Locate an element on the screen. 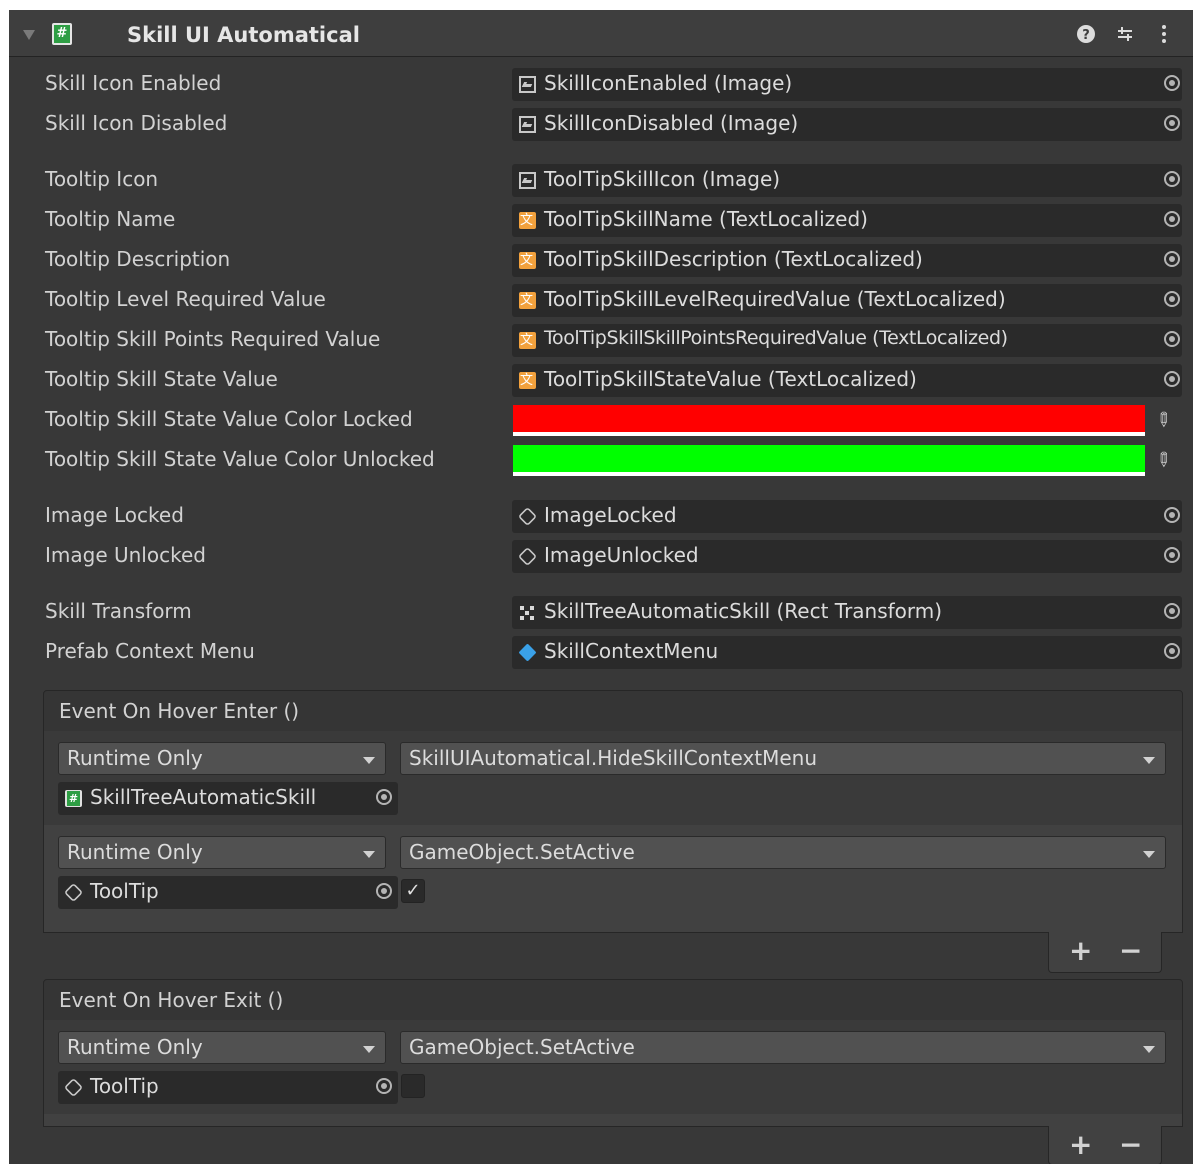 The width and height of the screenshot is (1193, 1164). object-field: SkillIconDisabled (Image) is located at coordinates (847, 124).